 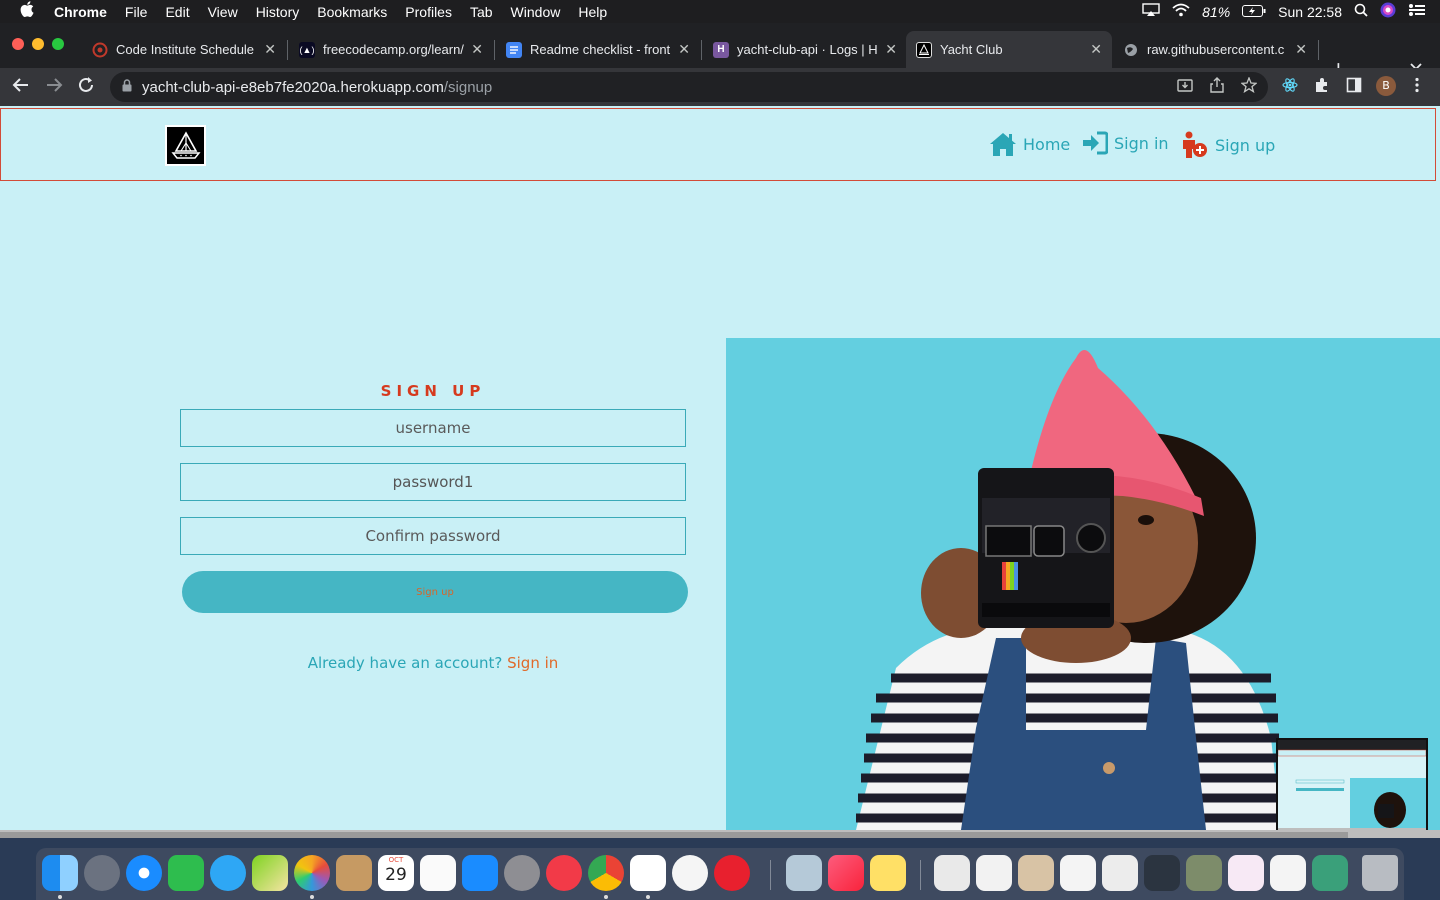 What do you see at coordinates (58, 44) in the screenshot?
I see `zoom-window-button` at bounding box center [58, 44].